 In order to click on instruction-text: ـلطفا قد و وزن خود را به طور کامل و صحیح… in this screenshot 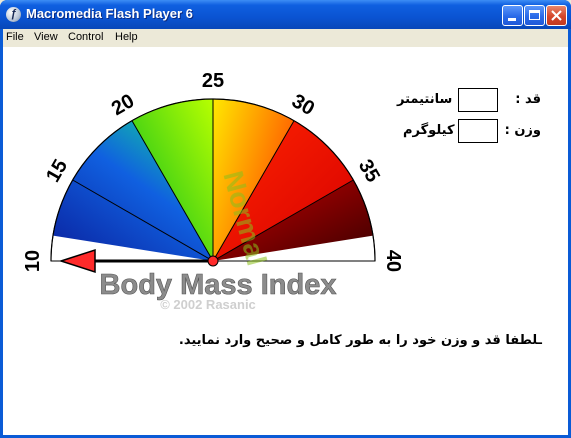, I will do `click(360, 340)`.